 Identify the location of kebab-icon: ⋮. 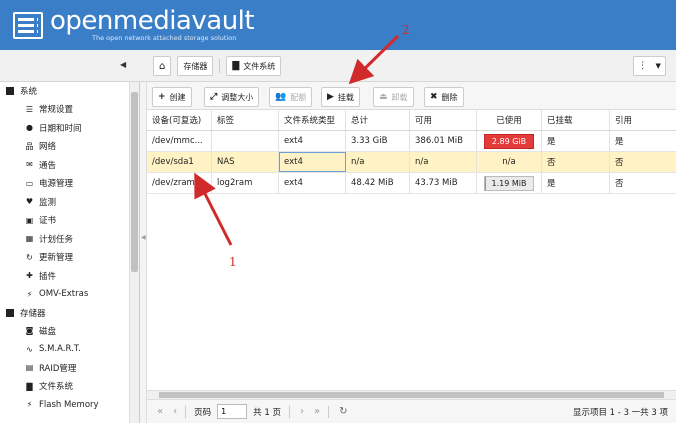
(643, 66).